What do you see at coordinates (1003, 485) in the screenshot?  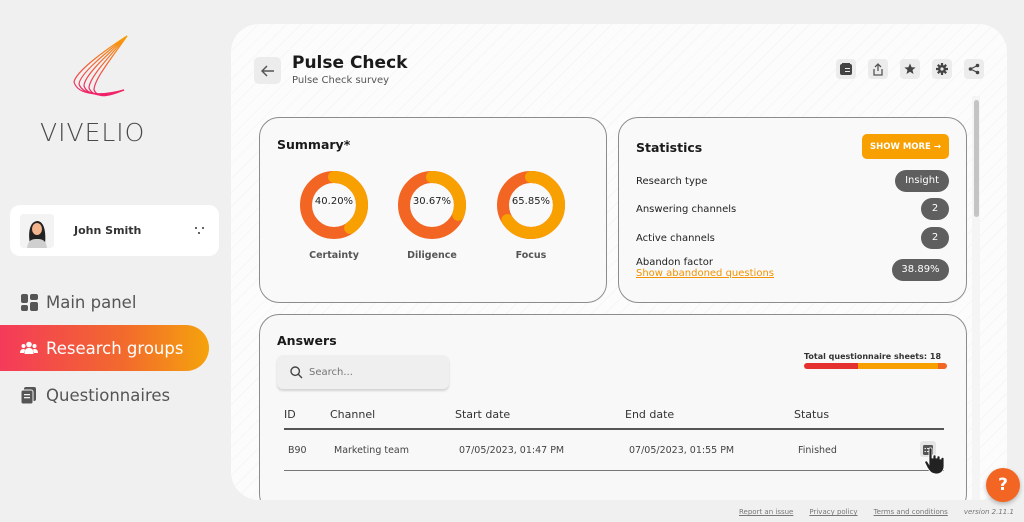 I see `help-button: ?` at bounding box center [1003, 485].